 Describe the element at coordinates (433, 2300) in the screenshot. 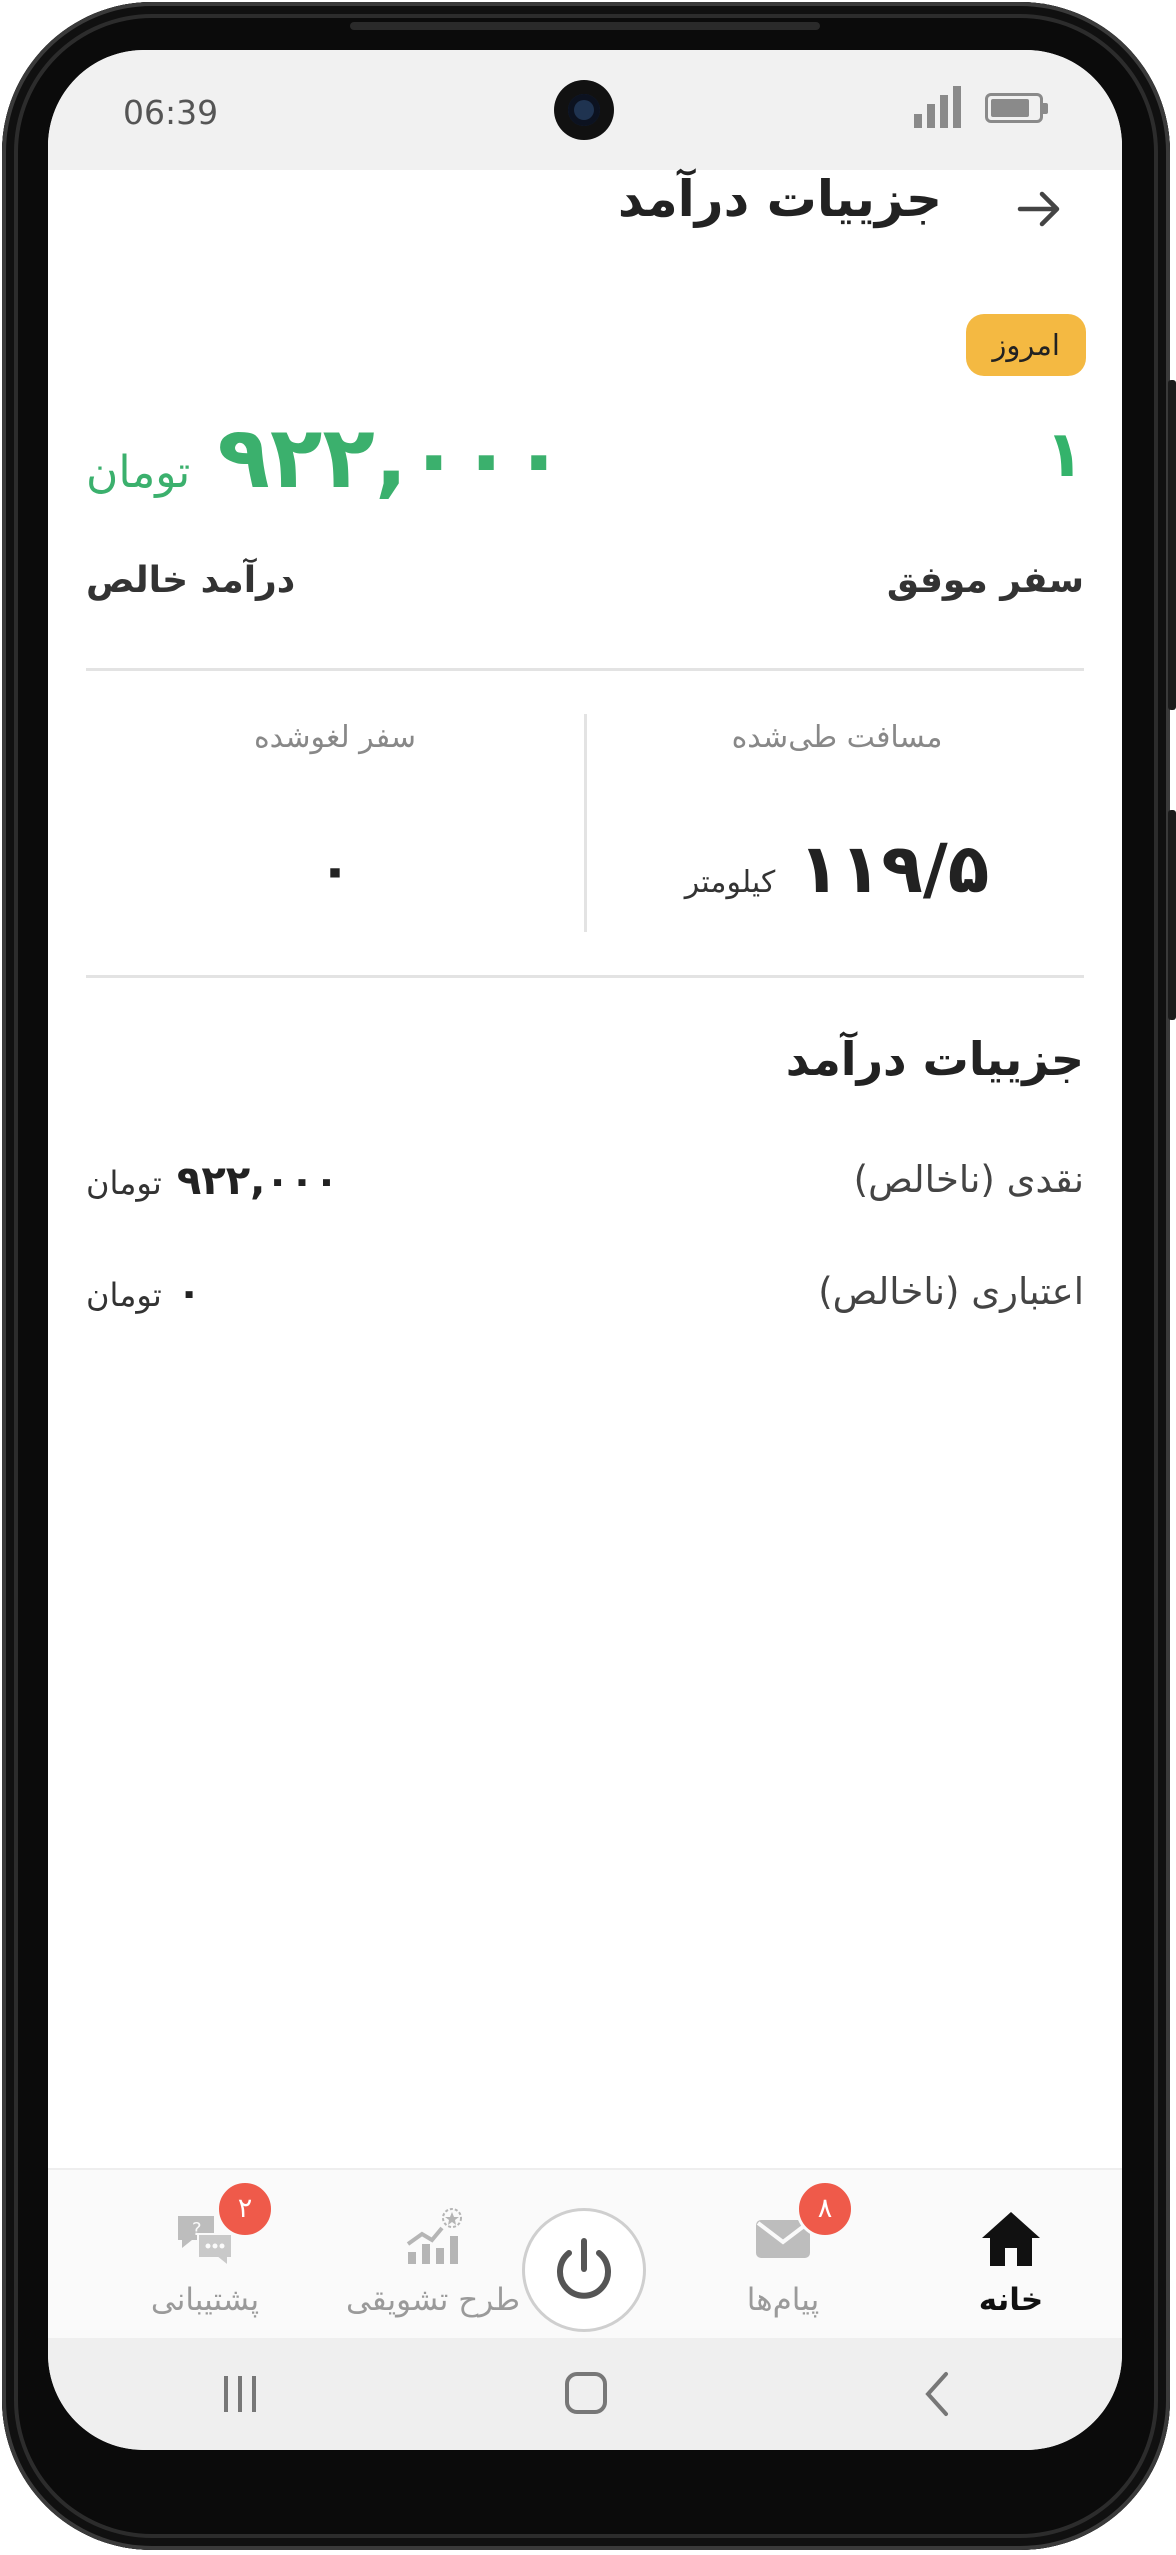

I see `nav-label-incentive: طرح تشویقی` at that location.